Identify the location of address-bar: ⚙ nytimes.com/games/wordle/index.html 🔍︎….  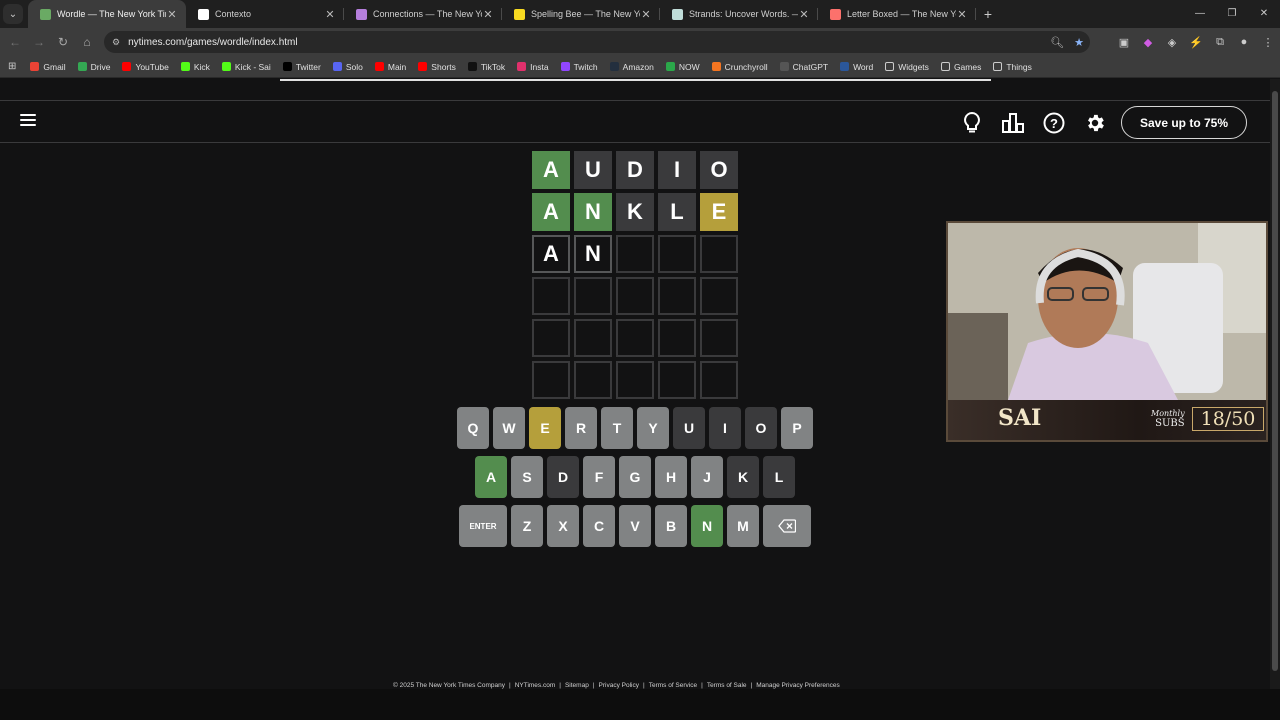
(597, 42).